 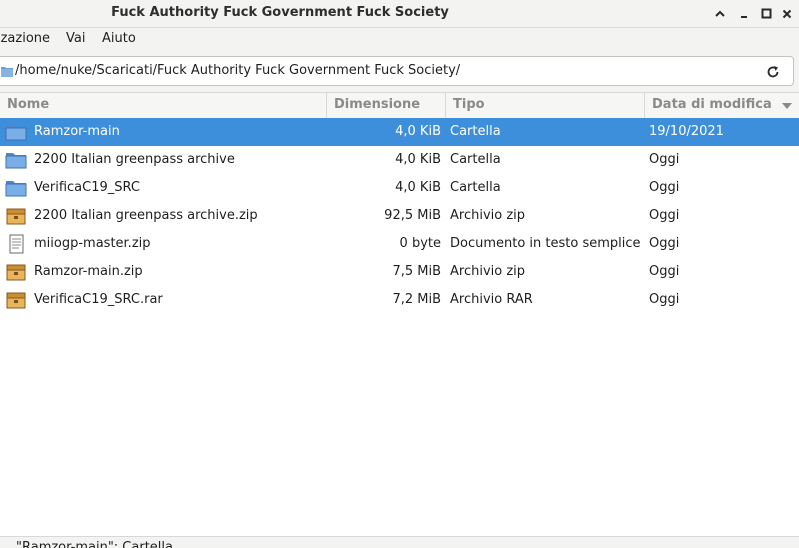 I want to click on column-header-date: Data di modifica, so click(x=722, y=105).